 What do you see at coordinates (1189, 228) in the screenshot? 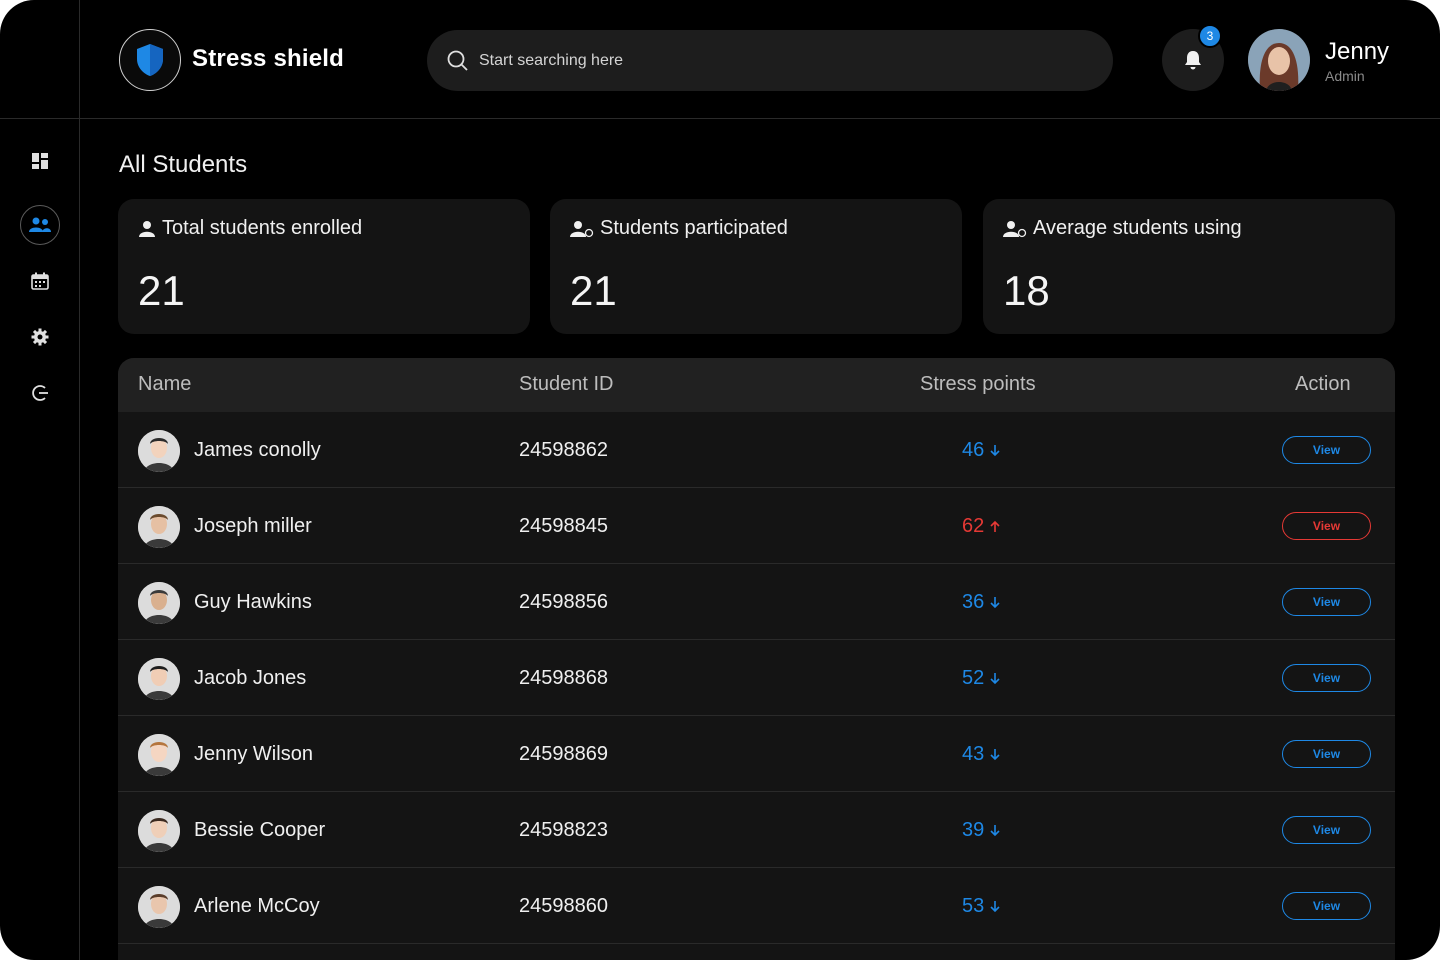
I see `stat-label: Average students using` at bounding box center [1189, 228].